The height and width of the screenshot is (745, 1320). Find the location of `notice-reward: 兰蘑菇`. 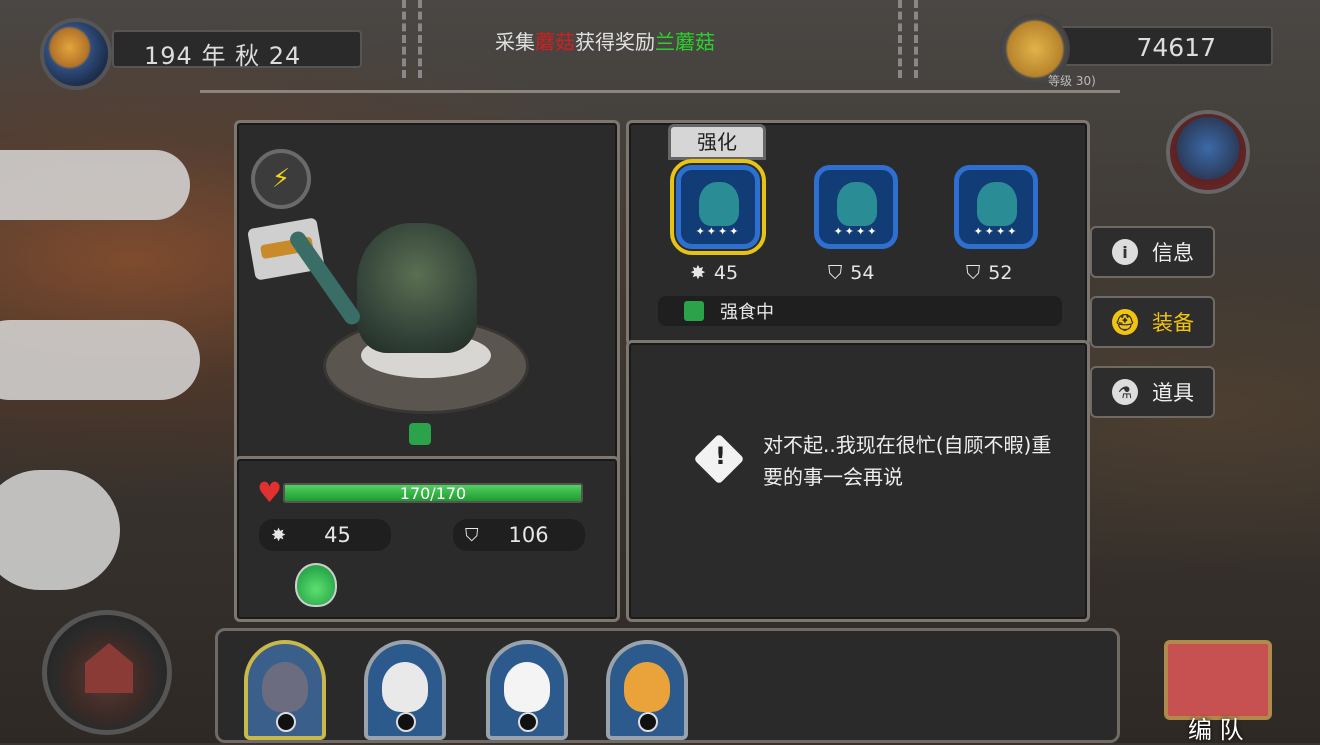

notice-reward: 兰蘑菇 is located at coordinates (685, 42).